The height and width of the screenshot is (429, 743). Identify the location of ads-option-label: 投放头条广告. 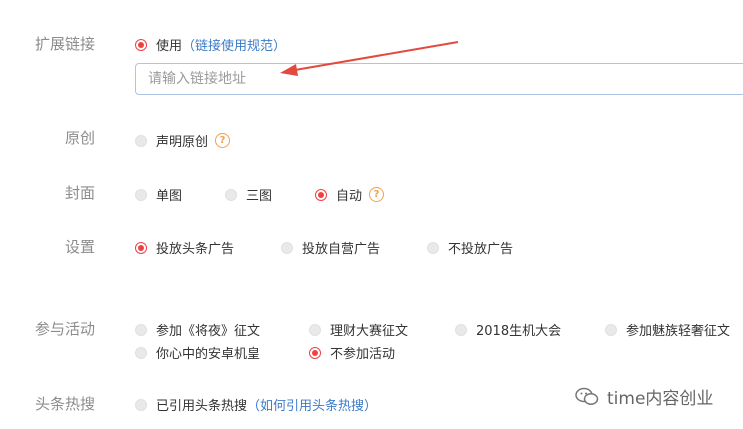
(195, 249).